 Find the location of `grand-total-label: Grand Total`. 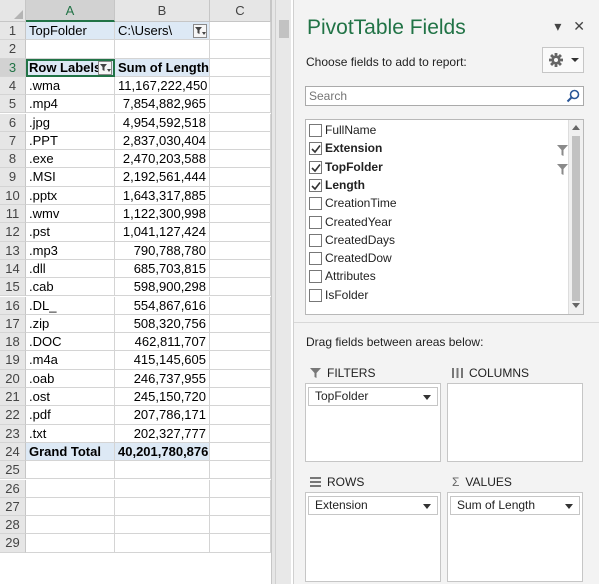

grand-total-label: Grand Total is located at coordinates (70, 452).